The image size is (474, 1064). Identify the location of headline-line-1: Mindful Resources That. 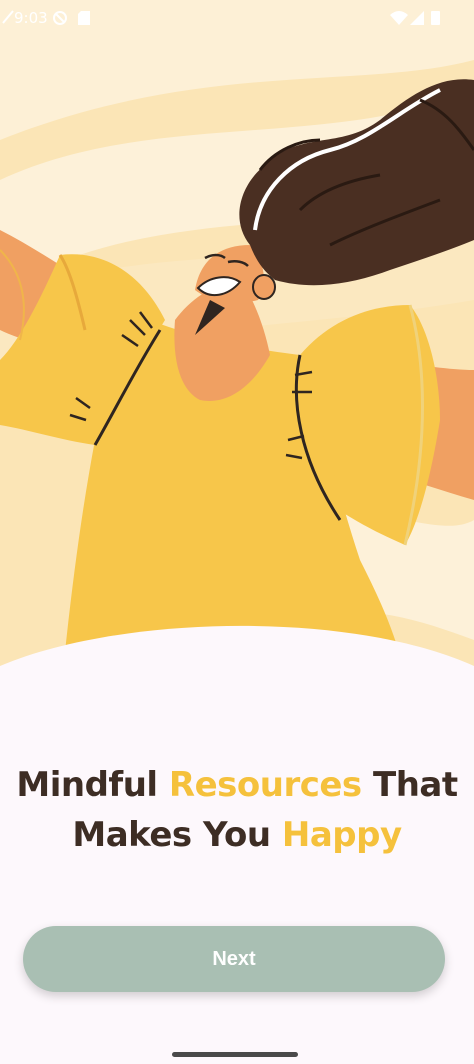
(237, 785).